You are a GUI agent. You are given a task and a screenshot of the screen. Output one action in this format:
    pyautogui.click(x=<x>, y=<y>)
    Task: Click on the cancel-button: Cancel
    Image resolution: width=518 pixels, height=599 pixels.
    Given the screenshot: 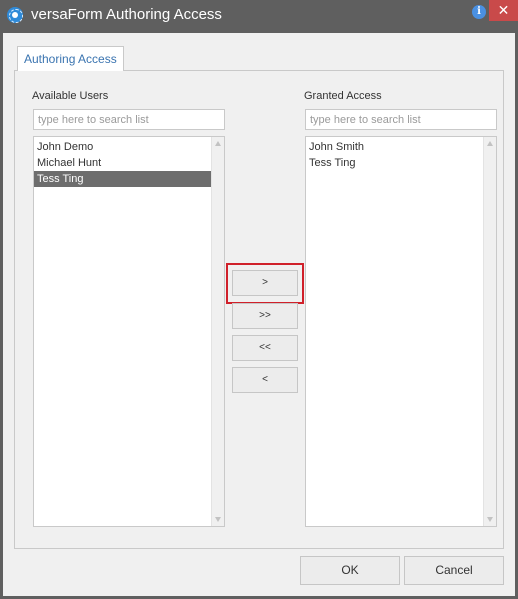 What is the action you would take?
    pyautogui.click(x=454, y=570)
    